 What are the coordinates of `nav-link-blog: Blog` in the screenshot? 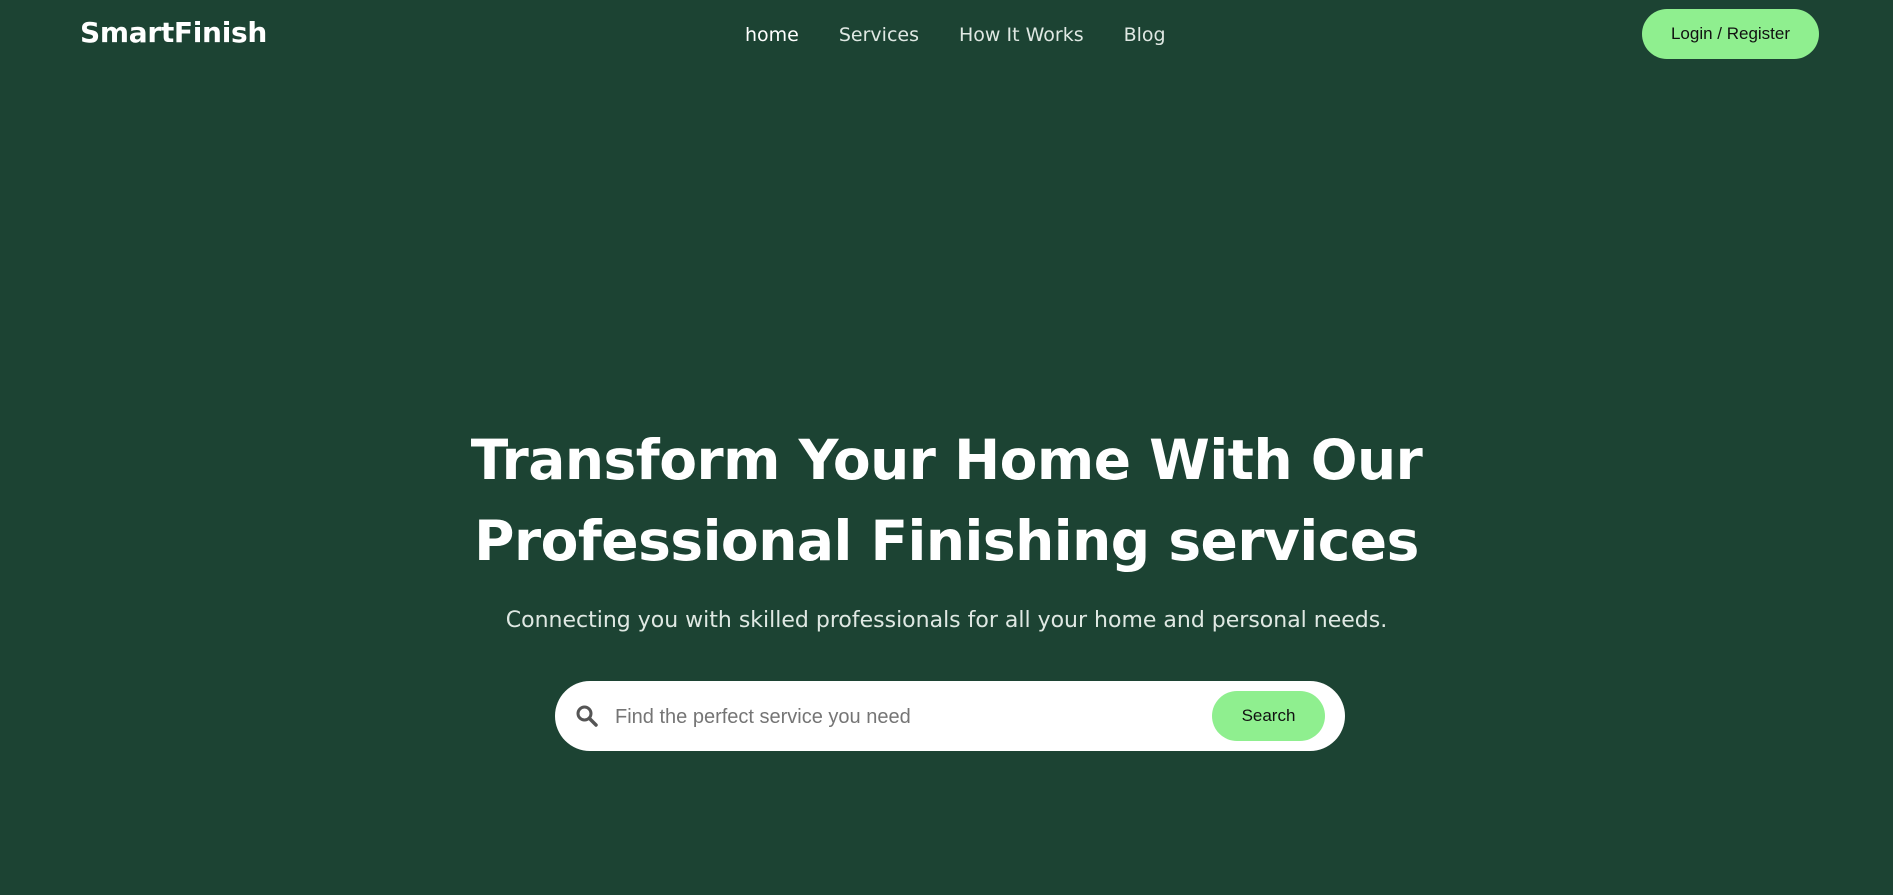 It's located at (1145, 35).